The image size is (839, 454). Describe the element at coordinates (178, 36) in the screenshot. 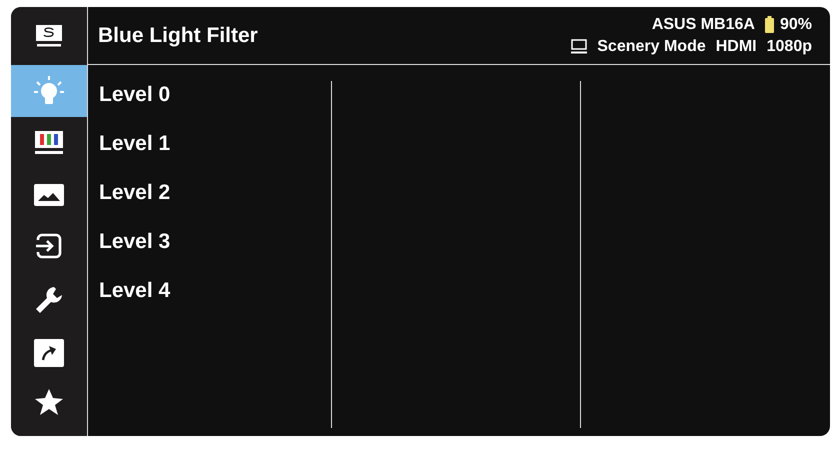

I see `menu-title: Blue Light Filter` at that location.